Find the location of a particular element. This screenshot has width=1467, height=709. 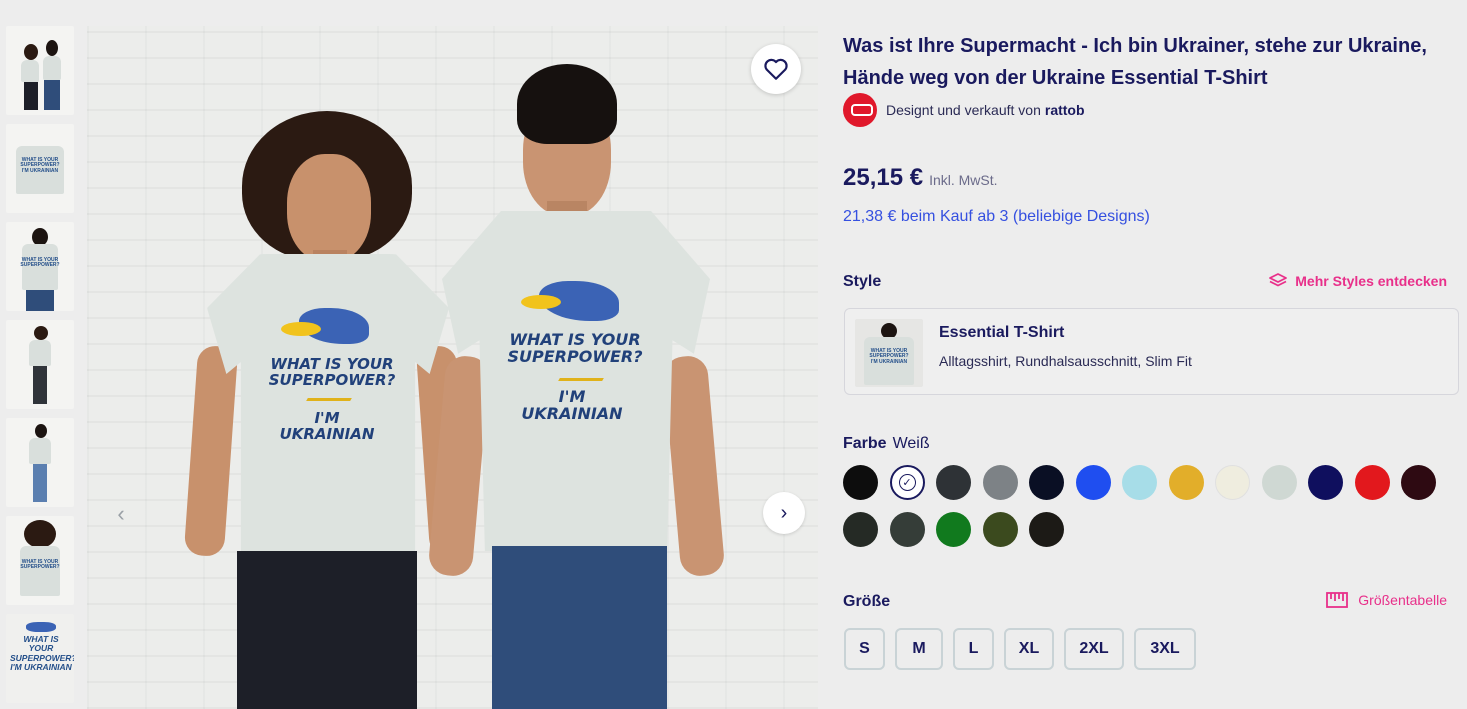

model-woman-shirt is located at coordinates (328, 404).